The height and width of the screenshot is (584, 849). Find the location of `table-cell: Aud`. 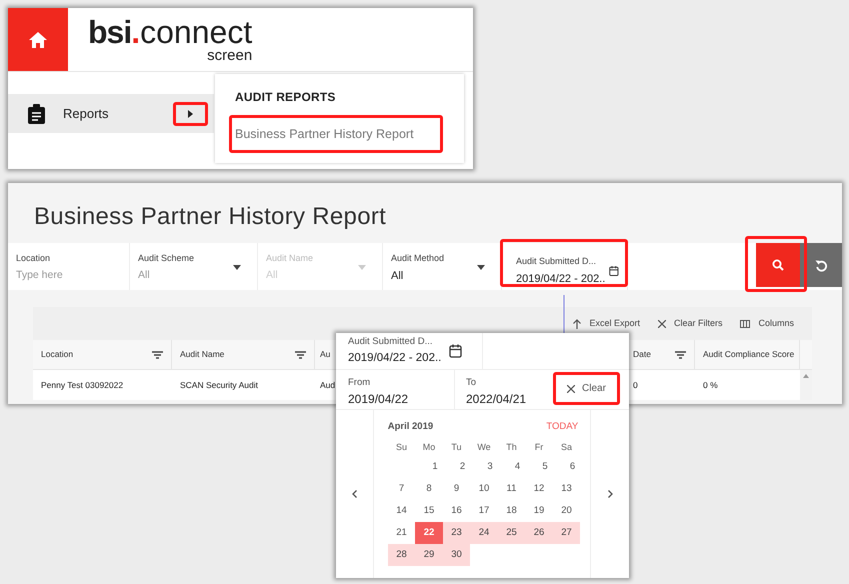

table-cell: Aud is located at coordinates (328, 385).